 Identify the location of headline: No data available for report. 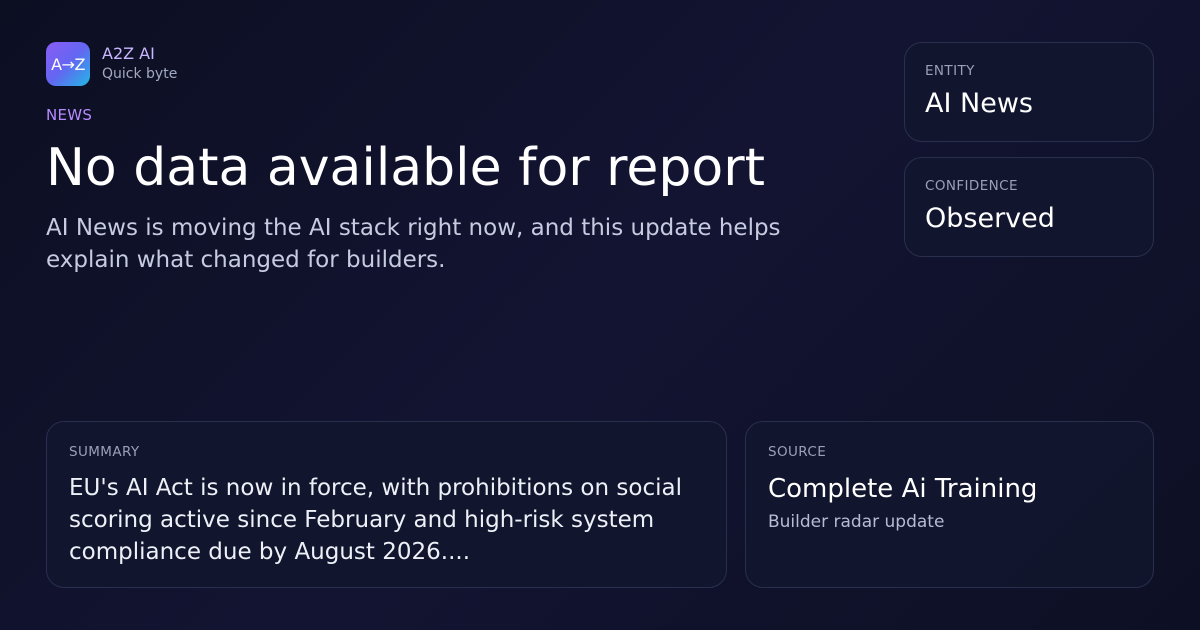
(405, 168).